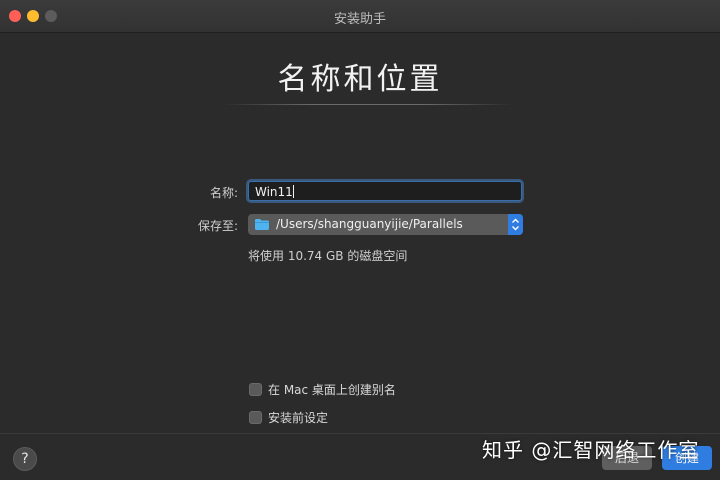 Image resolution: width=720 pixels, height=480 pixels. What do you see at coordinates (328, 256) in the screenshot?
I see `disk-usage-info: 将使用 10.74 GB 的磁盘空间` at bounding box center [328, 256].